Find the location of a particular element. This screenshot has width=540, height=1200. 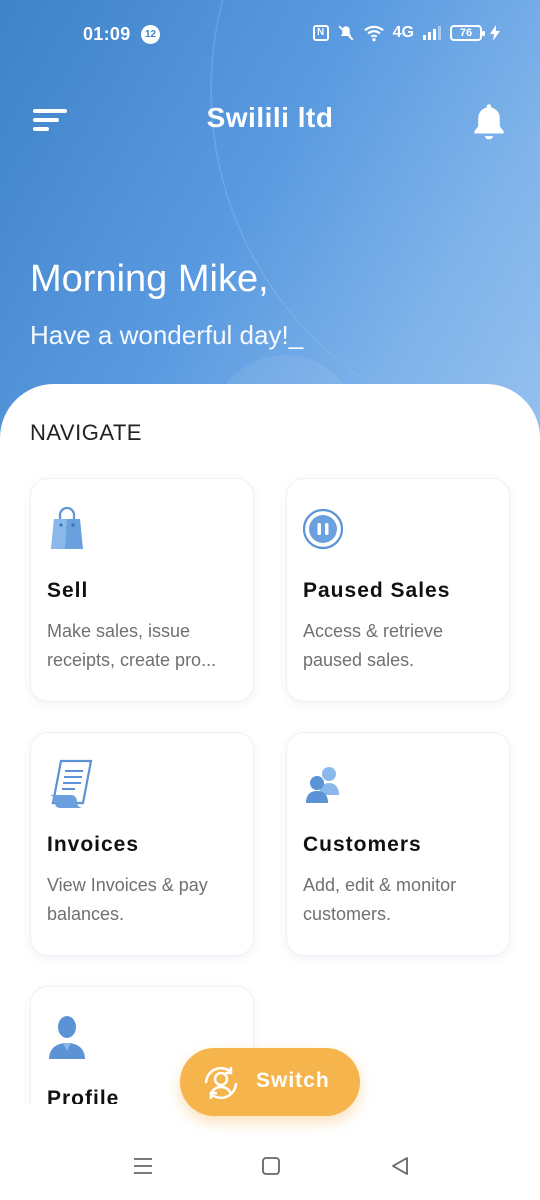

card-title: Sell is located at coordinates (68, 590).